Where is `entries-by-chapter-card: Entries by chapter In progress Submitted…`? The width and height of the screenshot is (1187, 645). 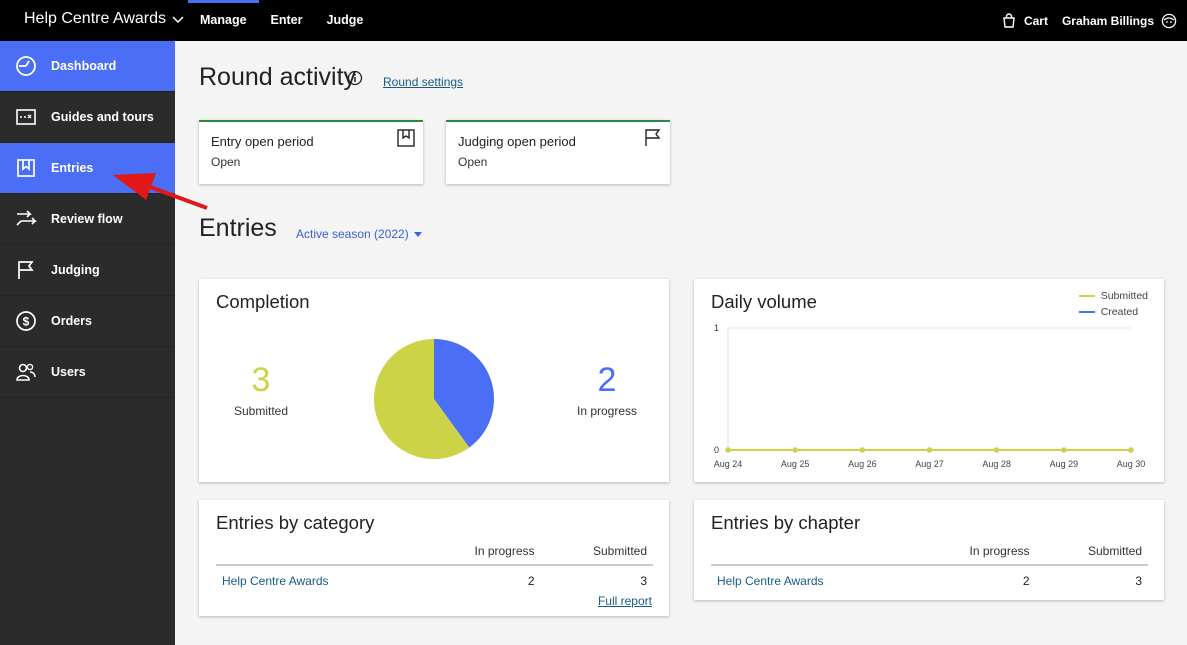
entries-by-chapter-card: Entries by chapter In progress Submitted… is located at coordinates (929, 550).